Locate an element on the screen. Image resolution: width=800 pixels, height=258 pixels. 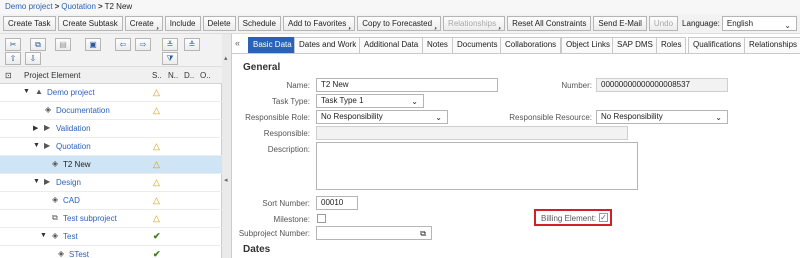
send-email-button: Send E-Mail is located at coordinates (620, 23).